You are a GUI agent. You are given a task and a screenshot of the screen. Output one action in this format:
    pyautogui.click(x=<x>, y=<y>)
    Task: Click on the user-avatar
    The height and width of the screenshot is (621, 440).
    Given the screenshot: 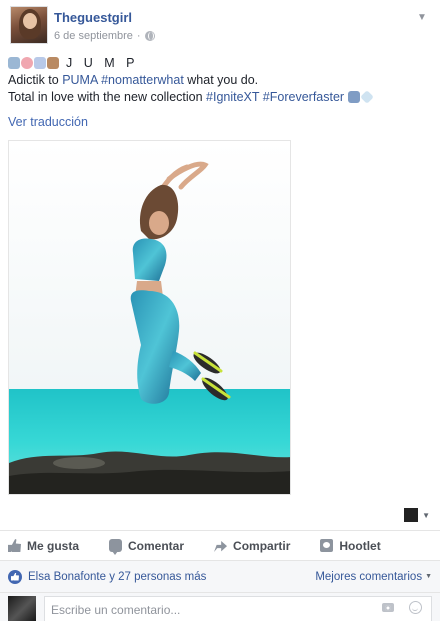 What is the action you would take?
    pyautogui.click(x=22, y=608)
    